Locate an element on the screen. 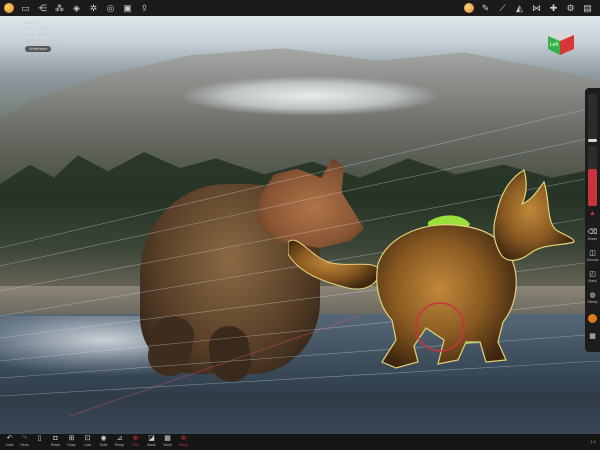 The height and width of the screenshot is (450, 600). color-picker-button is located at coordinates (592, 323).